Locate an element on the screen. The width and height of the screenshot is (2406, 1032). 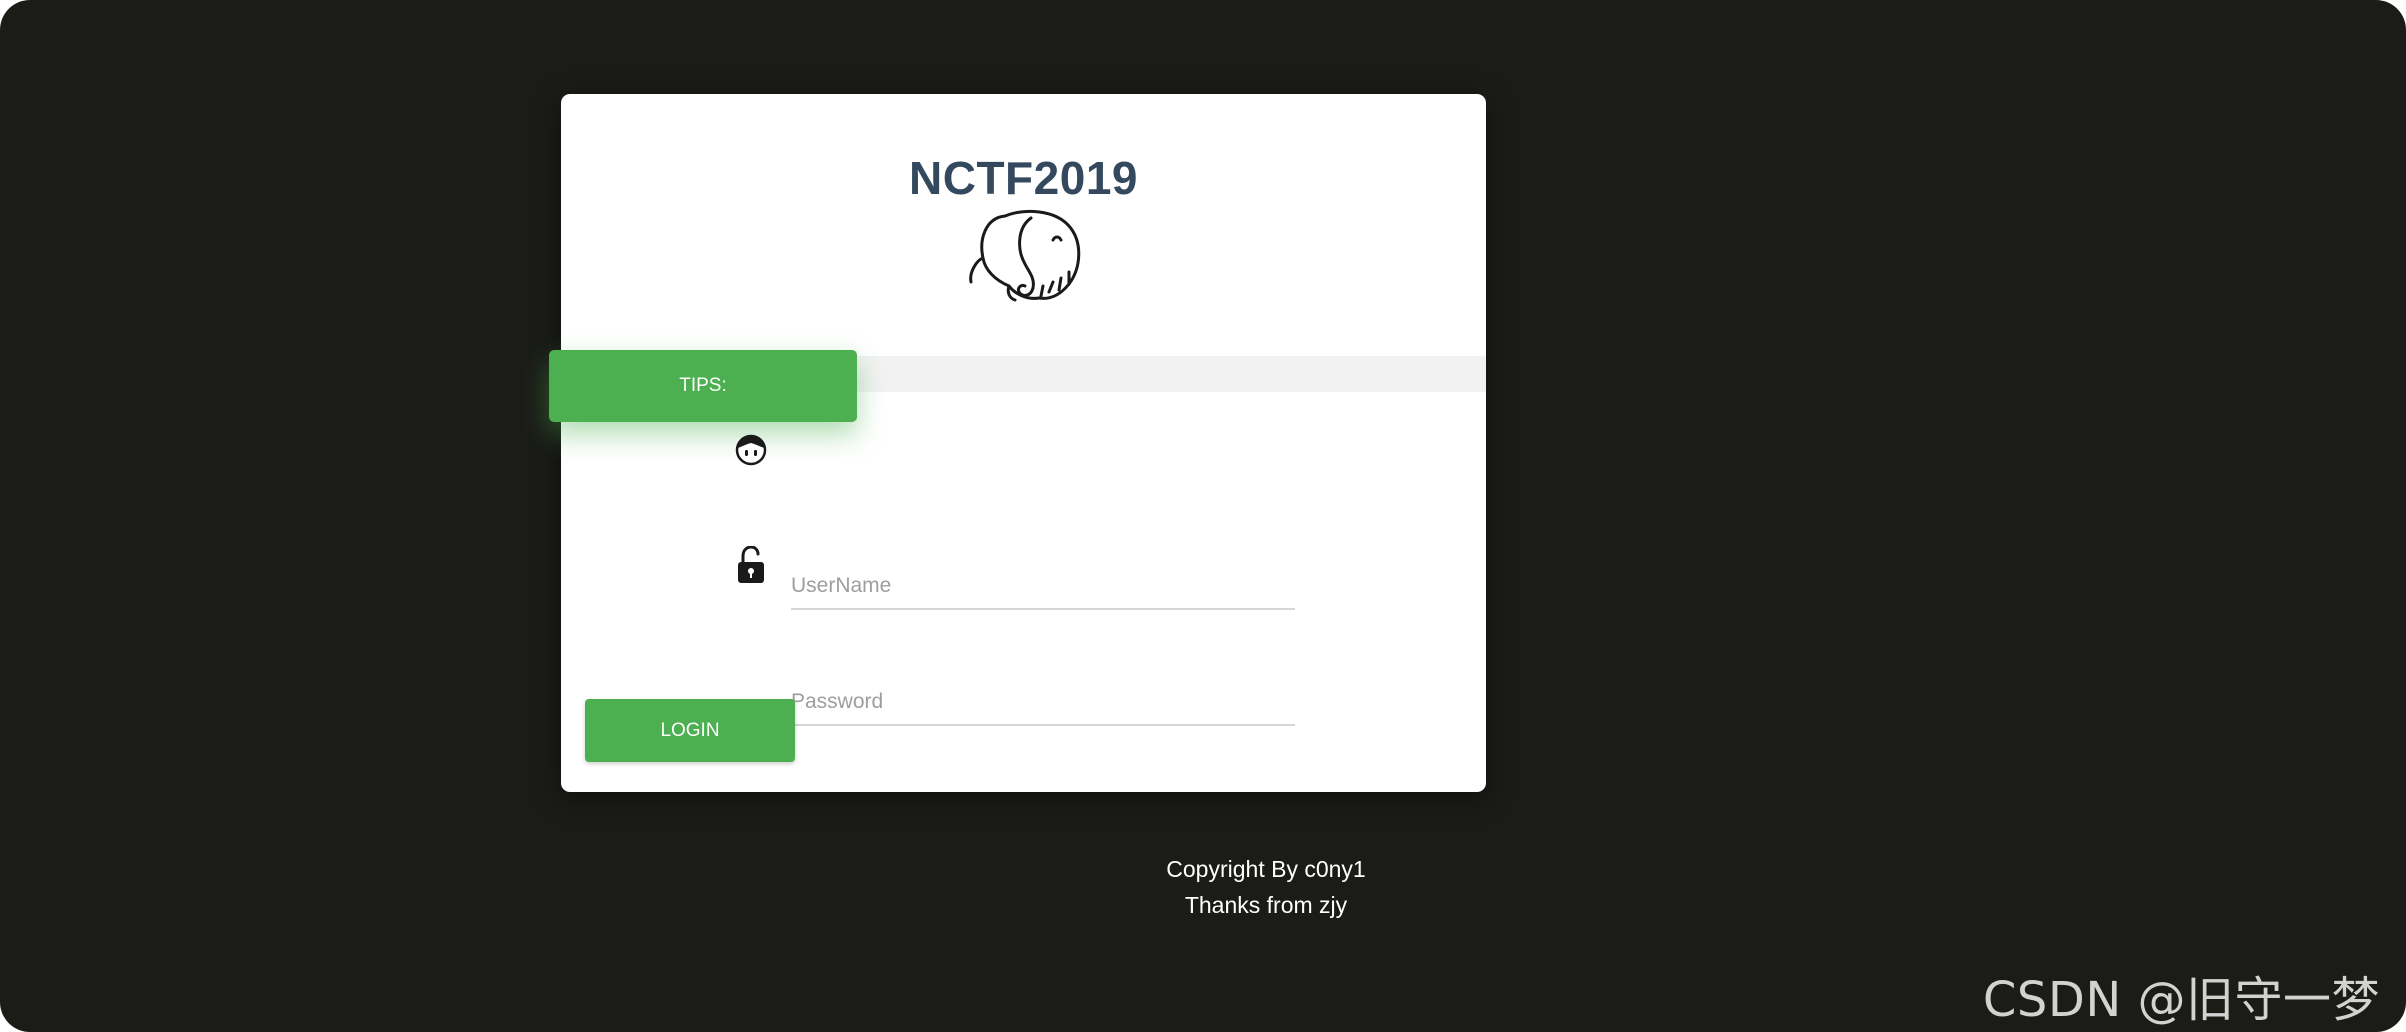
page-title: NCTF2019 is located at coordinates (1023, 178).